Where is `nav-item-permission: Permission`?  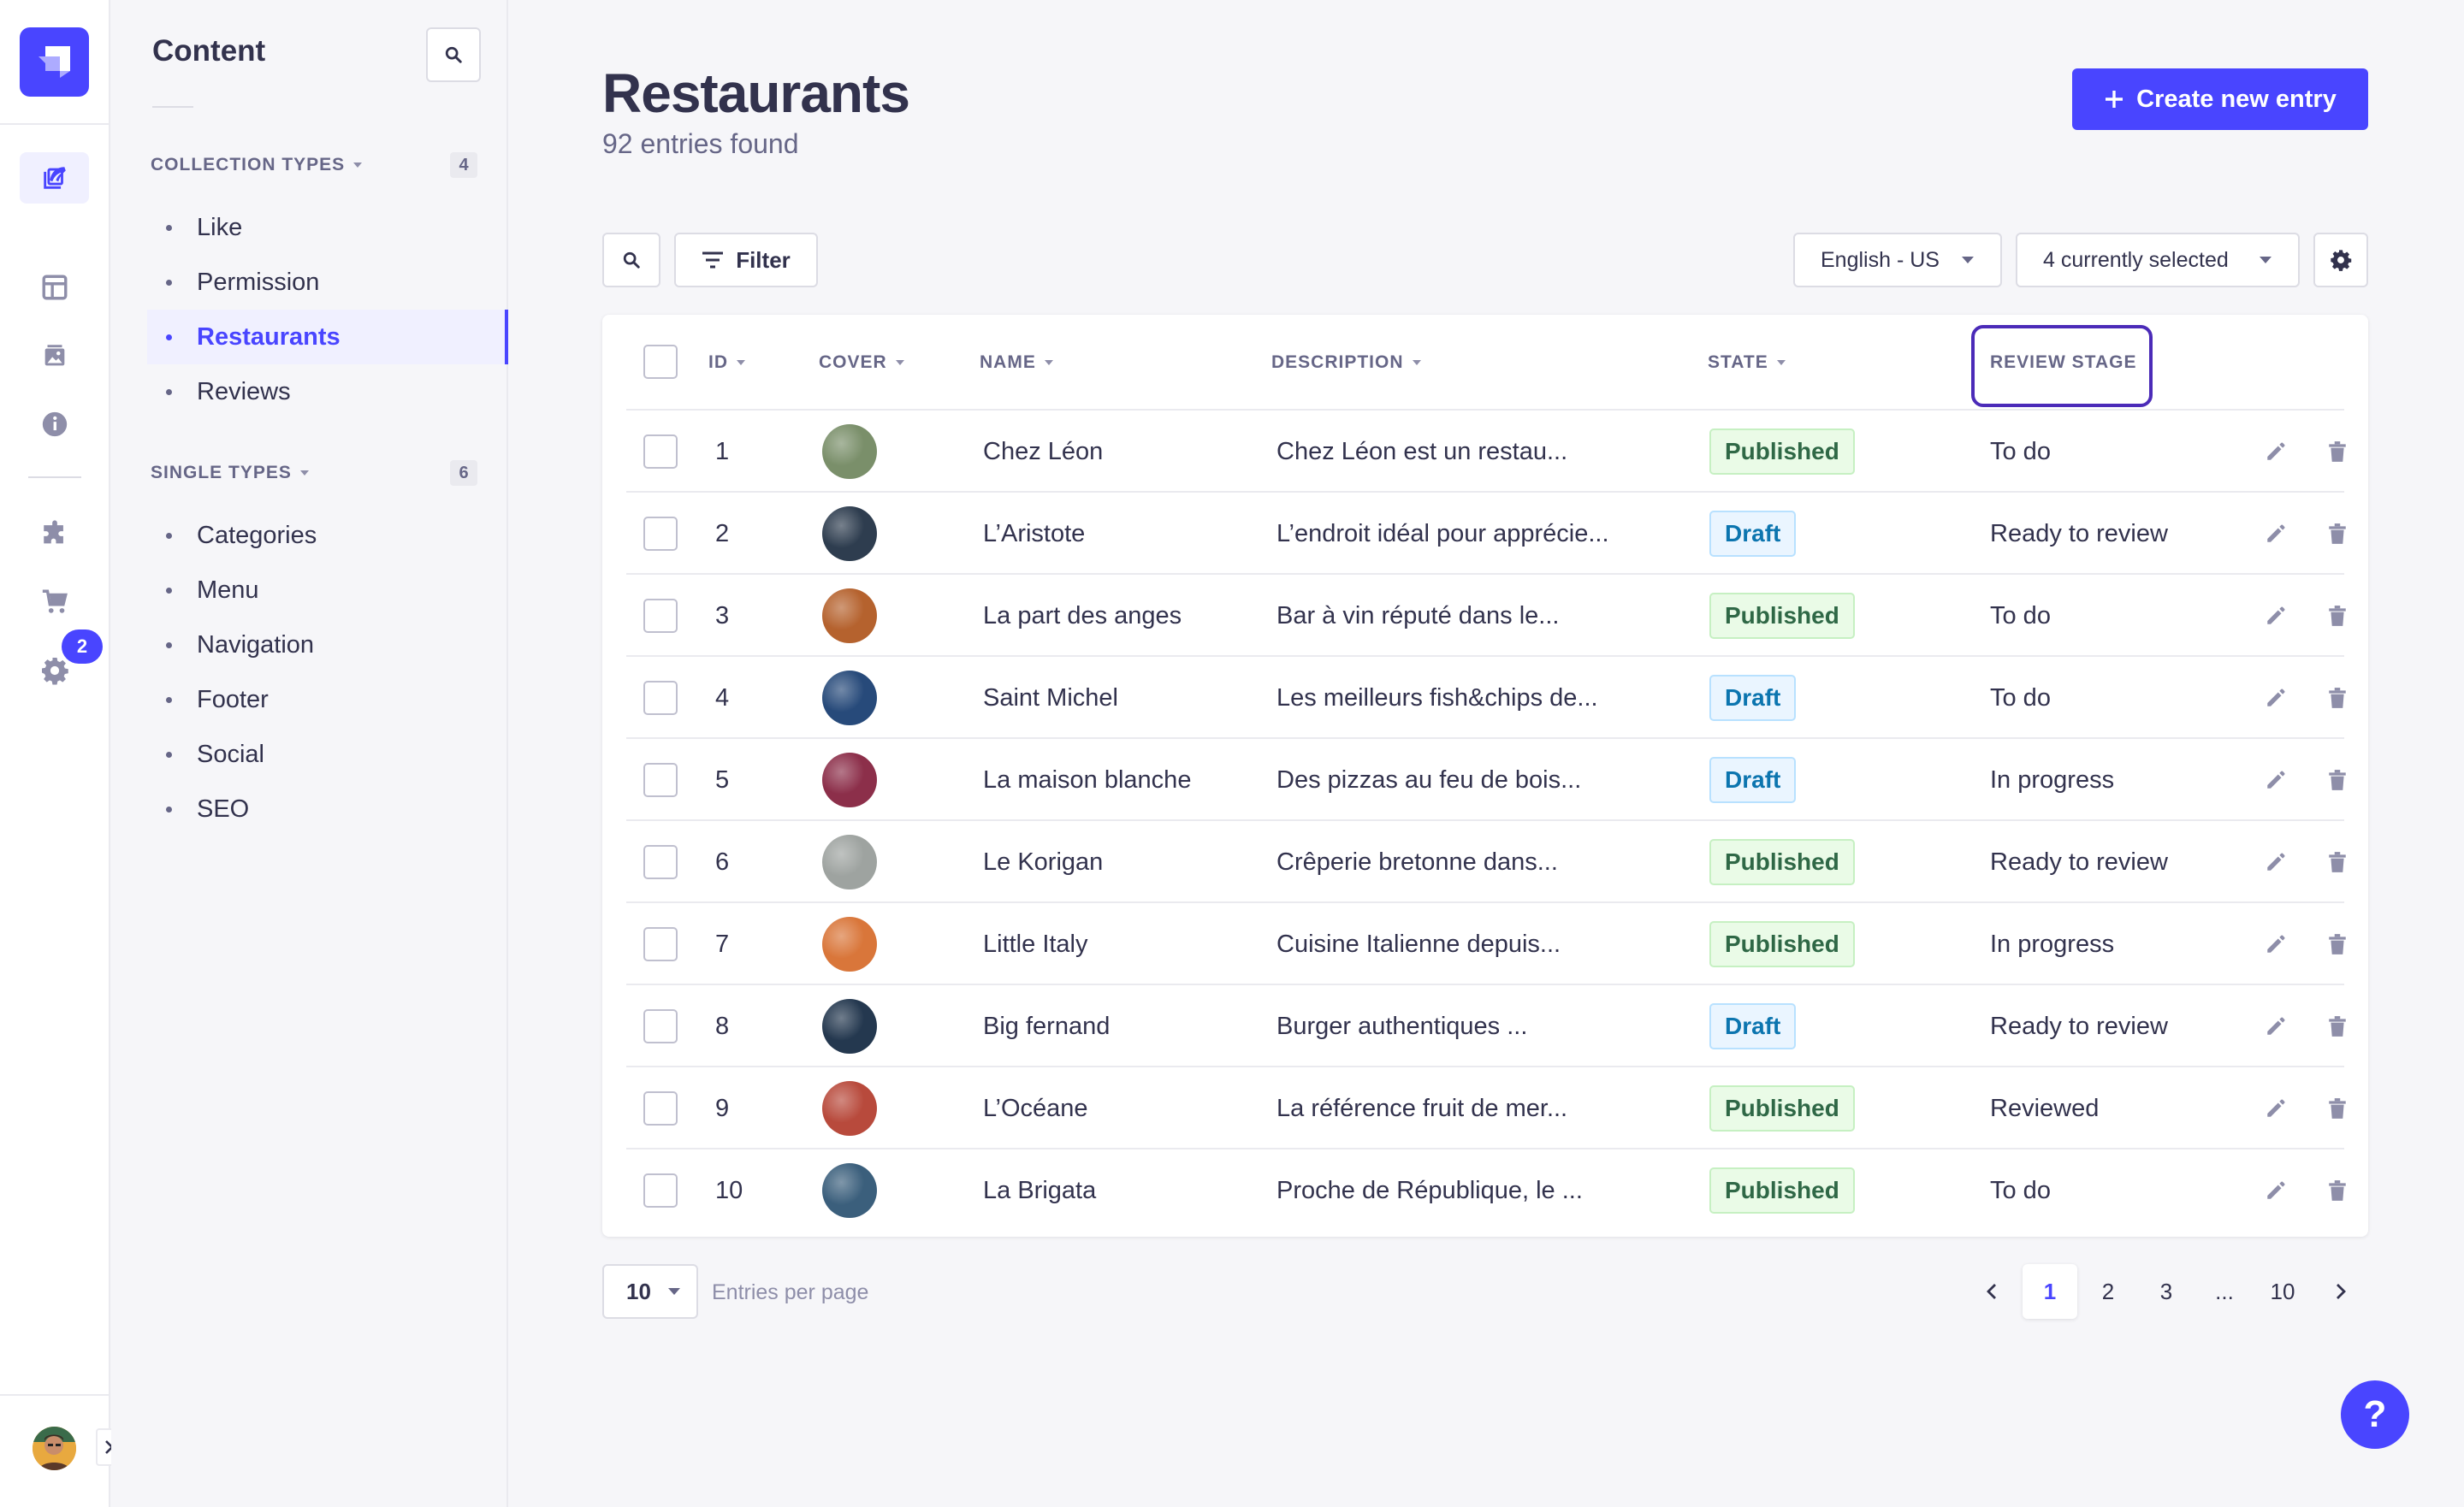
nav-item-permission: Permission is located at coordinates (327, 282).